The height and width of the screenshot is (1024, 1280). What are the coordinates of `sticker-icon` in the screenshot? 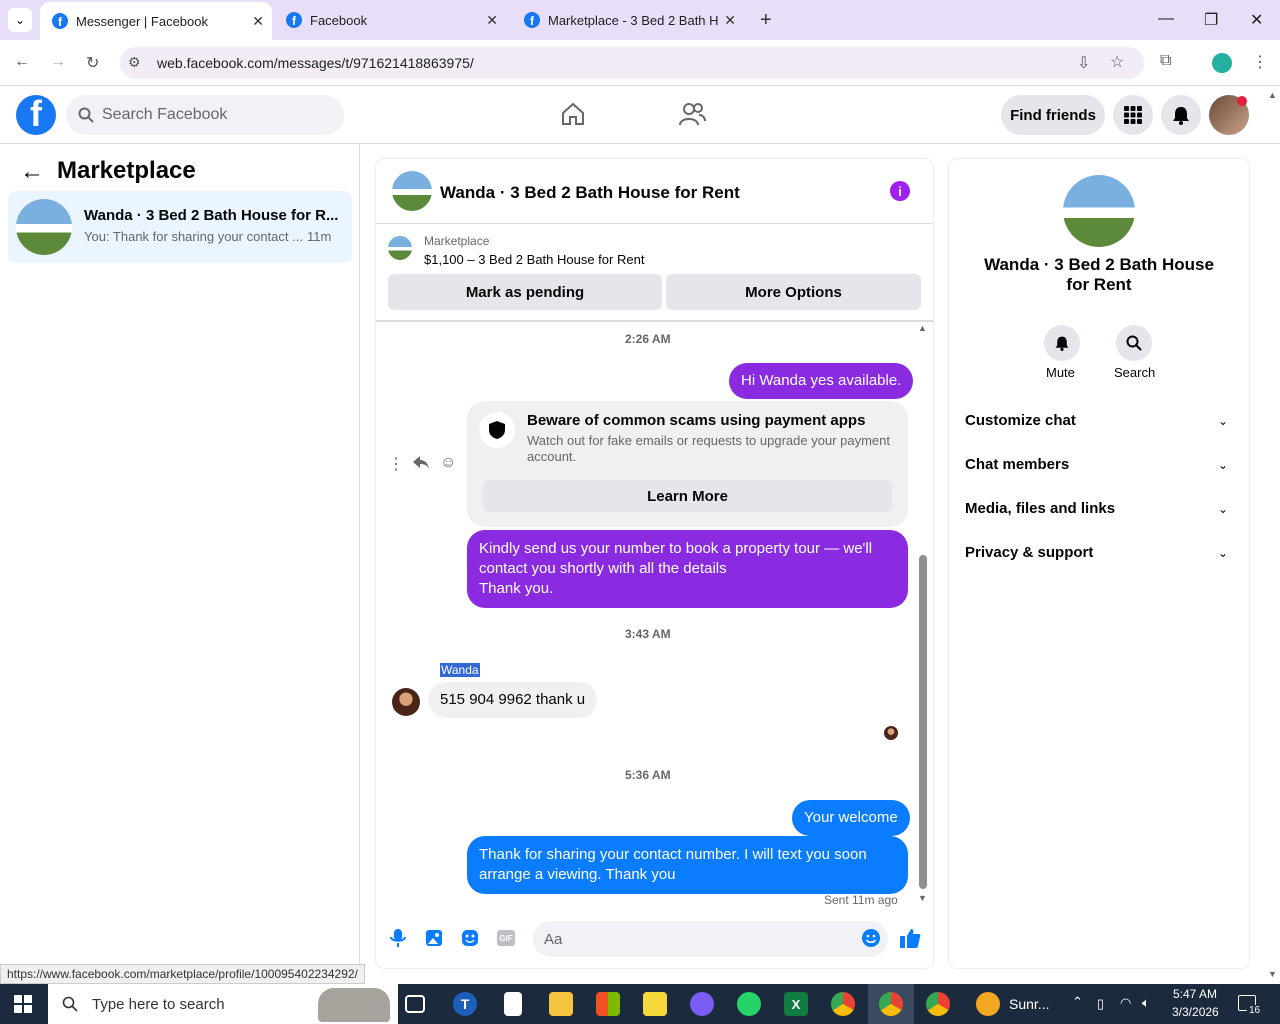 It's located at (470, 940).